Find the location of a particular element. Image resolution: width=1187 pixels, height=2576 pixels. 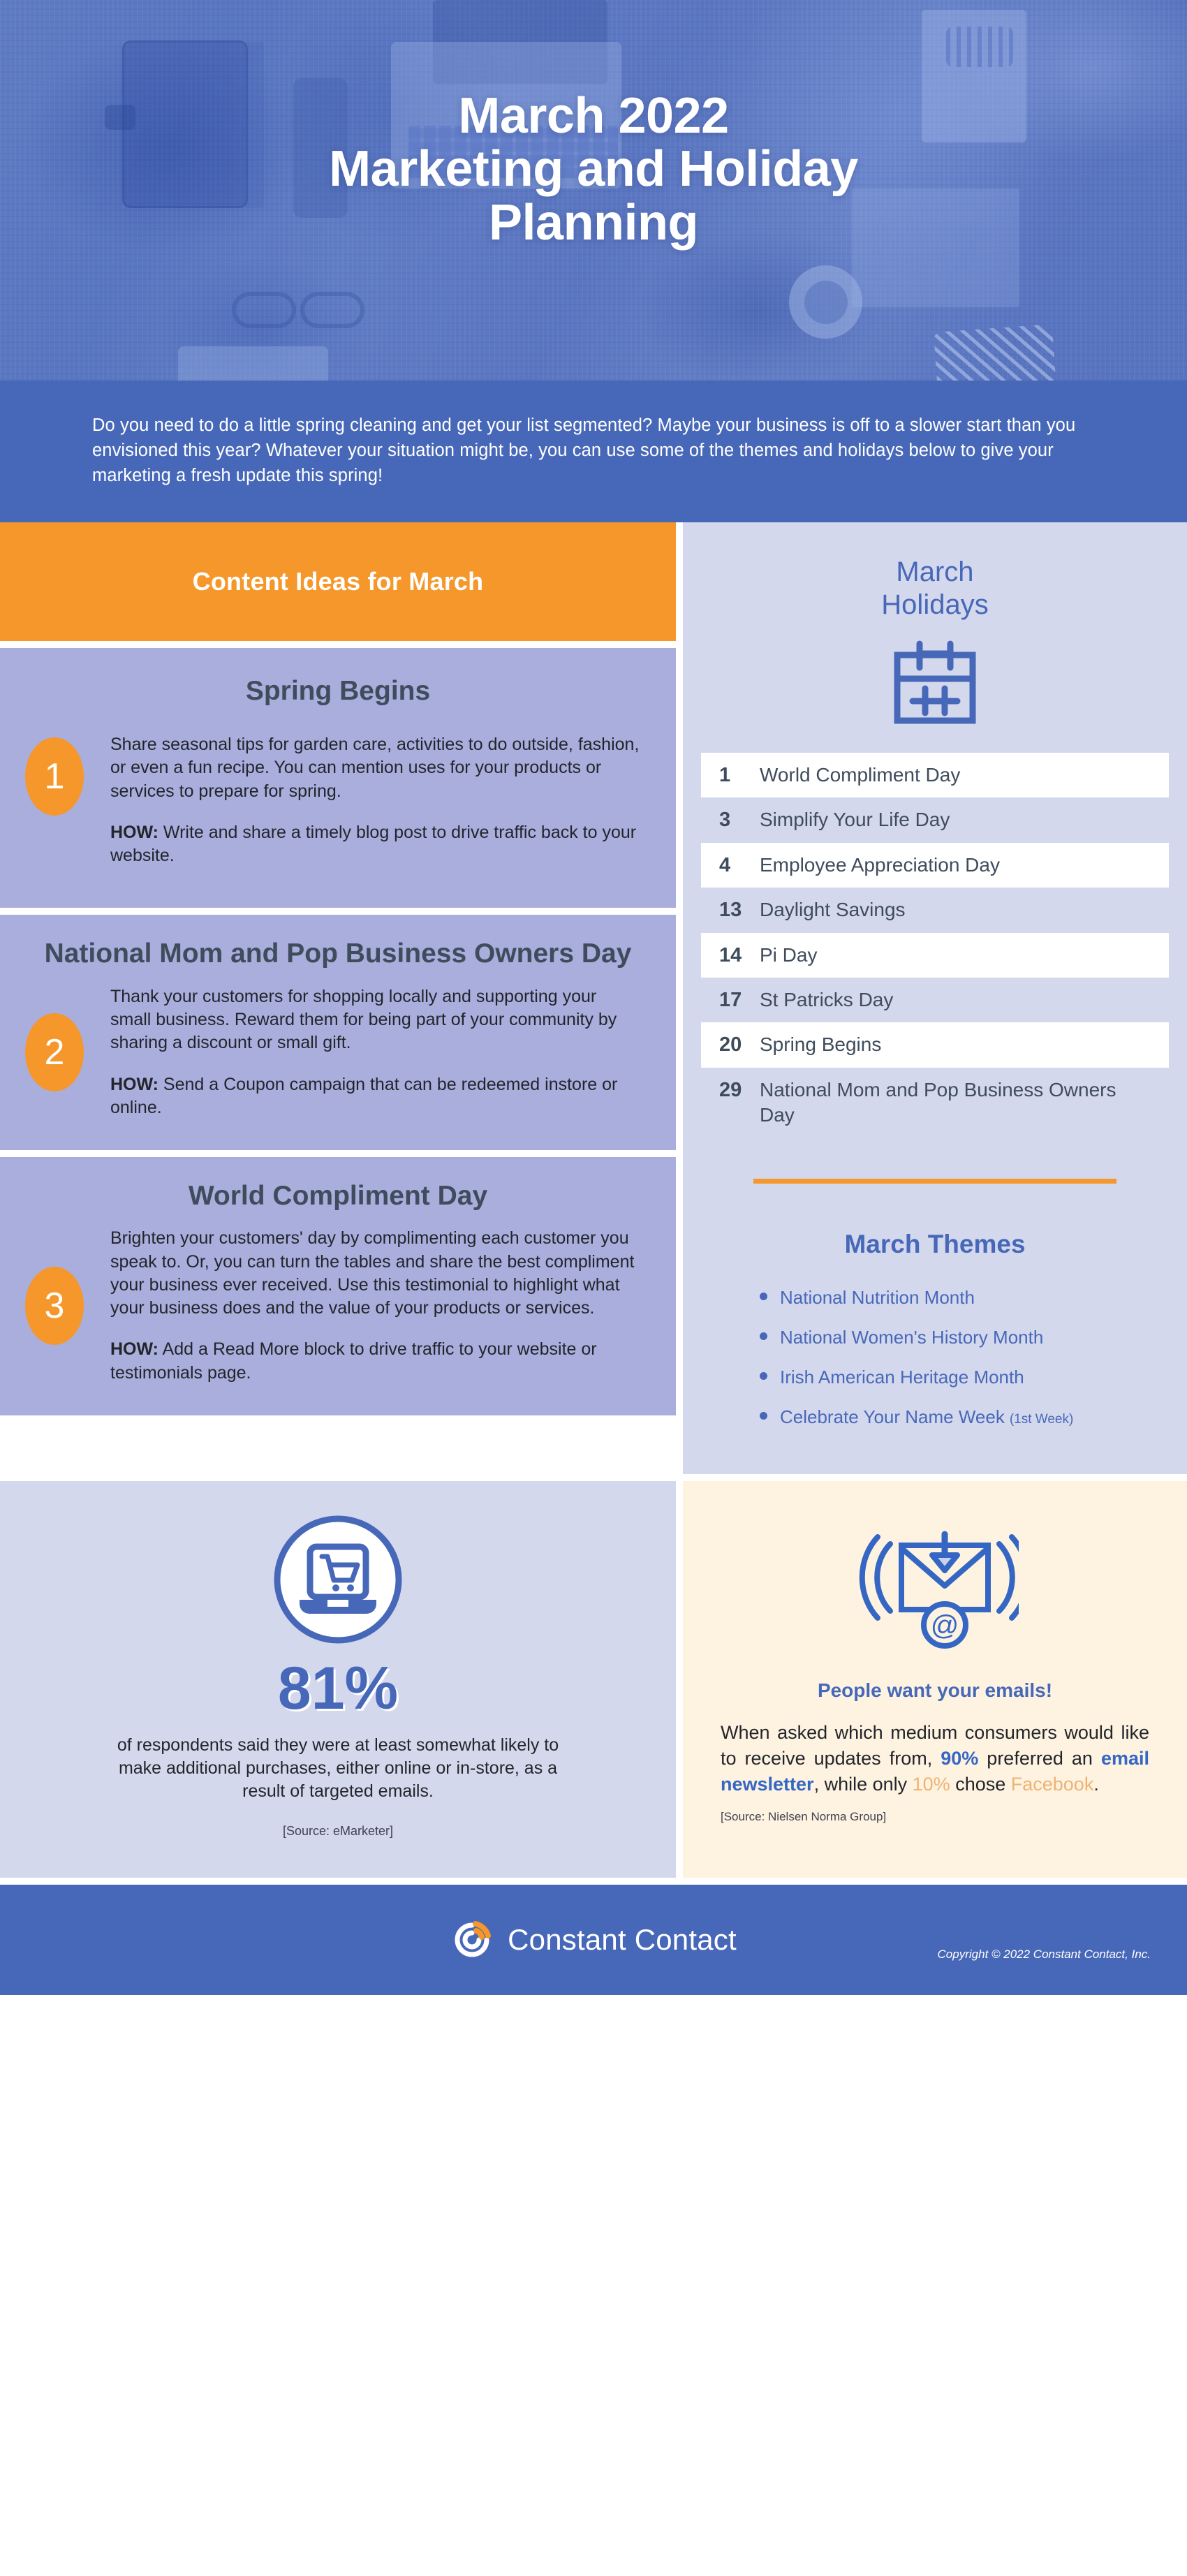

online-shopping-icon is located at coordinates (338, 1579).